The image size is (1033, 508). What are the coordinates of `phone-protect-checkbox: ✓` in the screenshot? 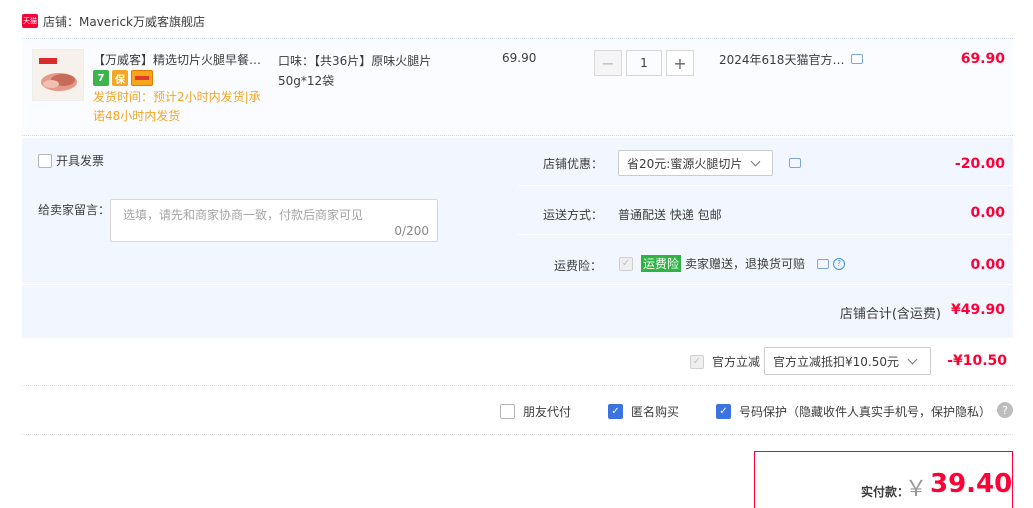 It's located at (723, 411).